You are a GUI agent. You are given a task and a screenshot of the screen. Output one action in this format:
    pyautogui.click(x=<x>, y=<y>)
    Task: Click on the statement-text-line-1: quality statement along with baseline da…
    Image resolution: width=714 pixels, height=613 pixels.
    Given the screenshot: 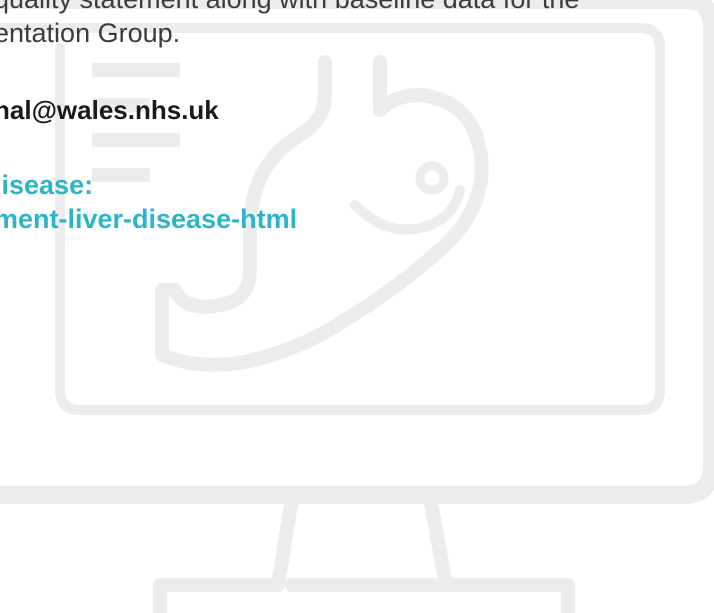 What is the action you would take?
    pyautogui.click(x=289, y=6)
    